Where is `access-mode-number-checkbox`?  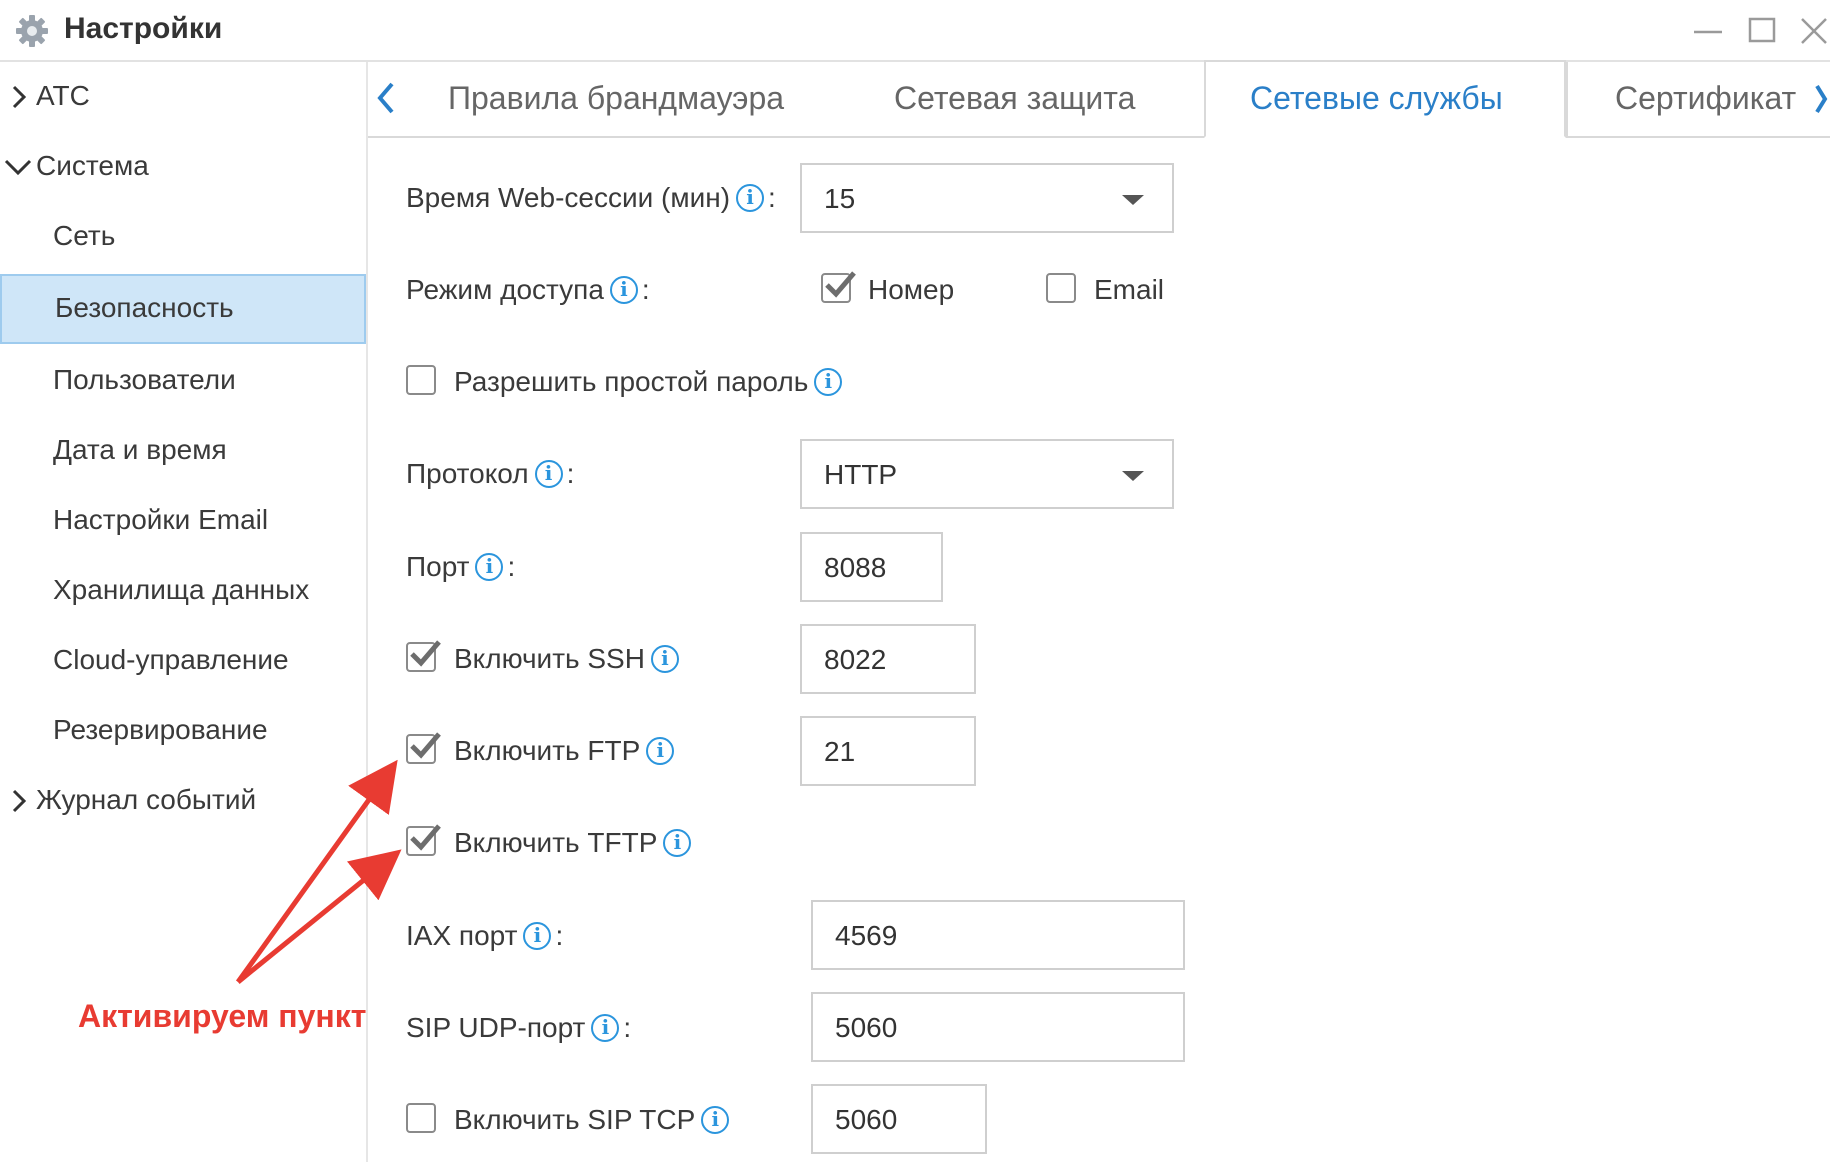
access-mode-number-checkbox is located at coordinates (838, 287).